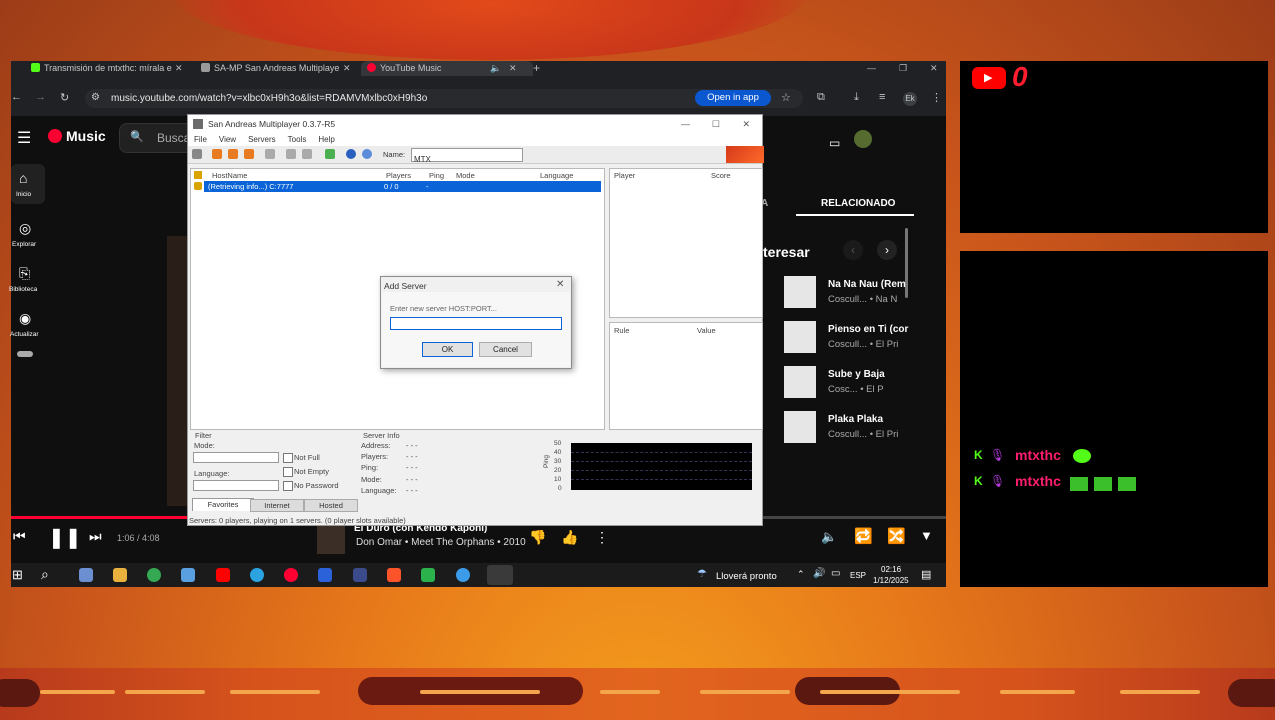 The image size is (1275, 720). Describe the element at coordinates (721, 175) in the screenshot. I see `col-score: Score` at that location.